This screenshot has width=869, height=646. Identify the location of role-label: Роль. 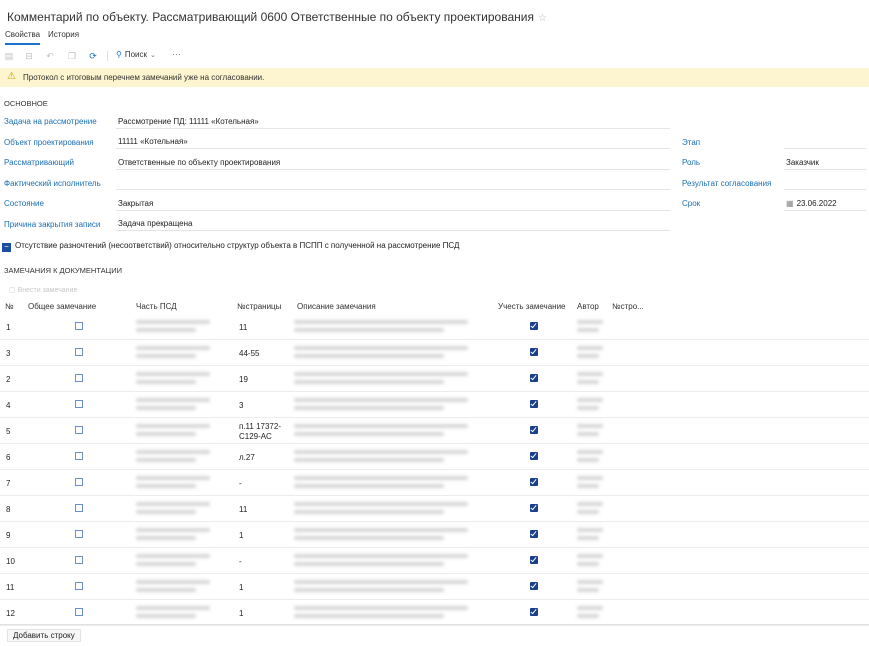
(691, 162).